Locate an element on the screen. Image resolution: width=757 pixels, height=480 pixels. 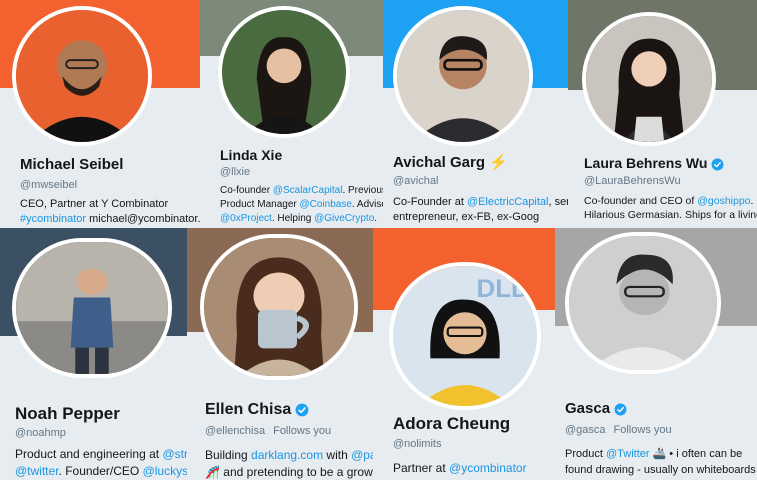
mention-link: @paulb is located at coordinates (362, 455).